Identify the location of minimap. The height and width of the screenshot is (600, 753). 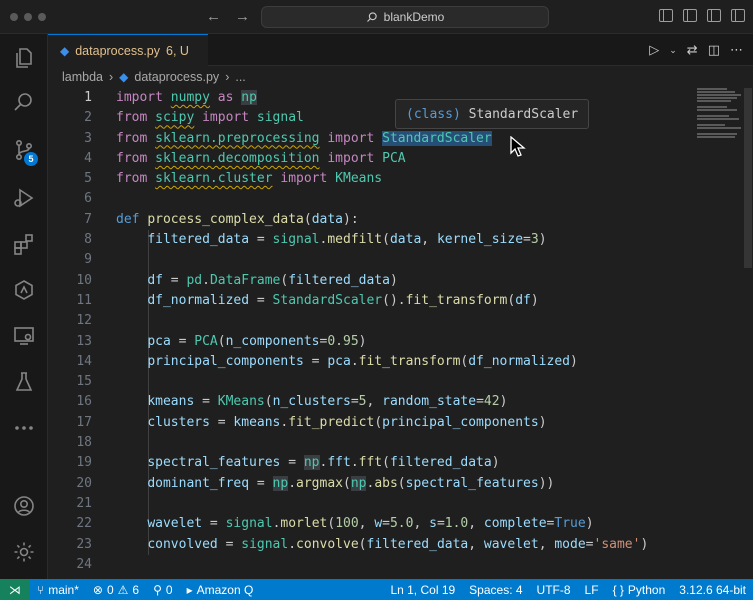
(719, 128).